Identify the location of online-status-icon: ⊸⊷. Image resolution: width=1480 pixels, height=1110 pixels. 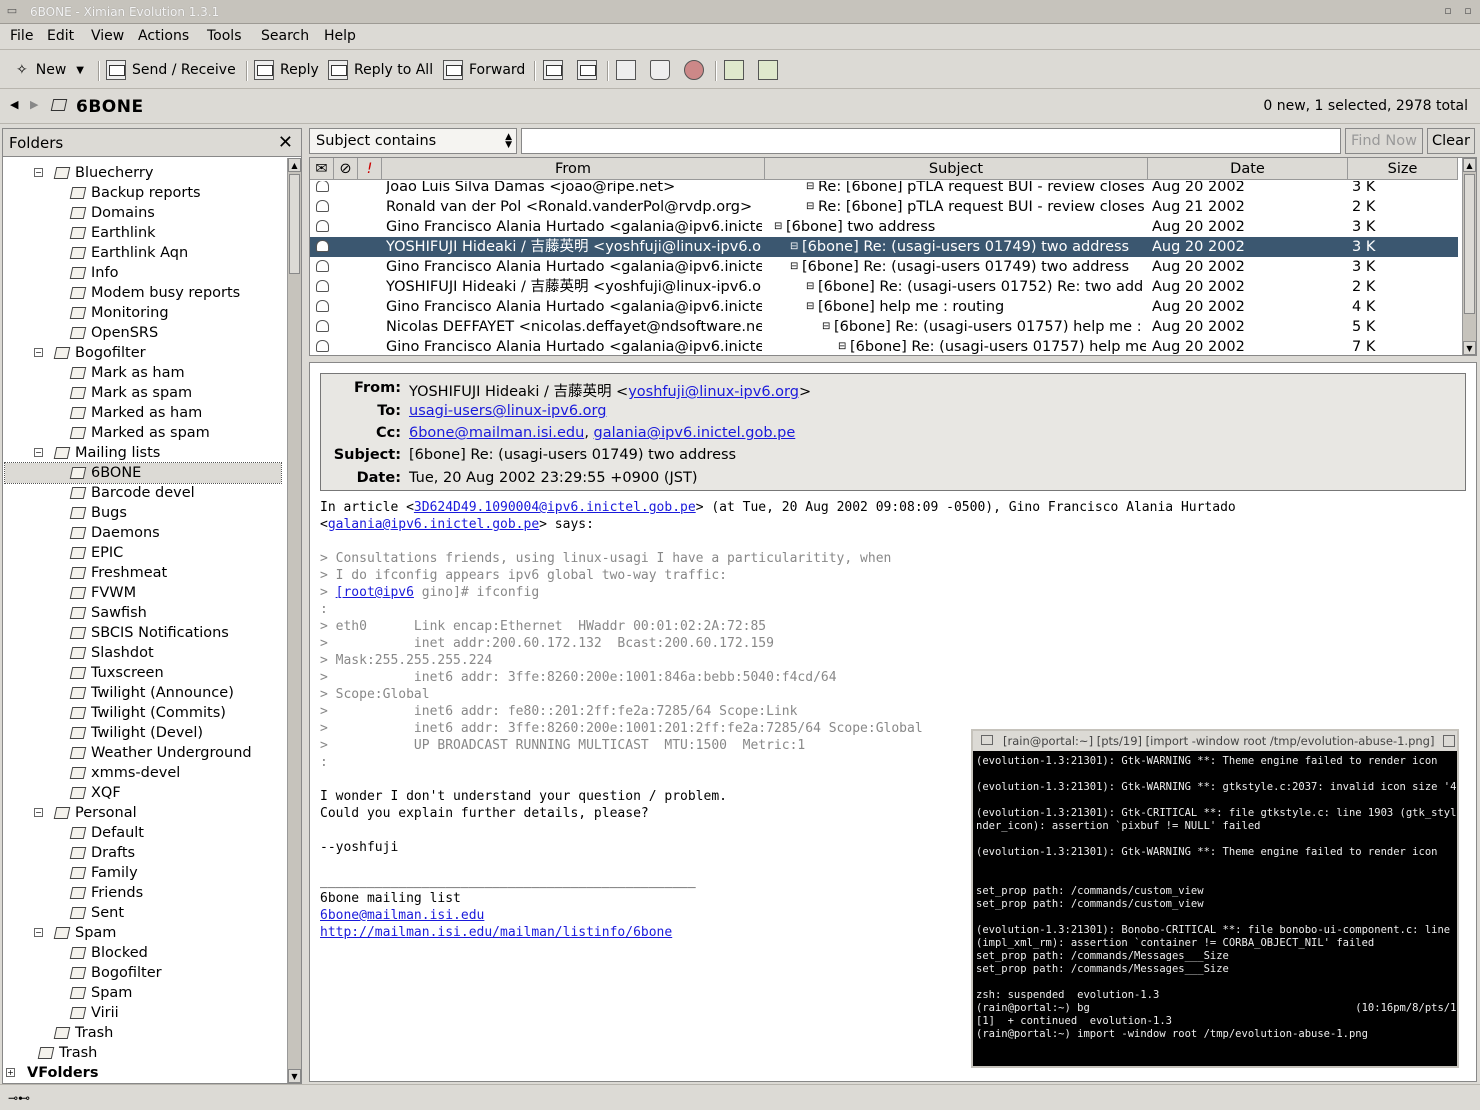
(19, 1098).